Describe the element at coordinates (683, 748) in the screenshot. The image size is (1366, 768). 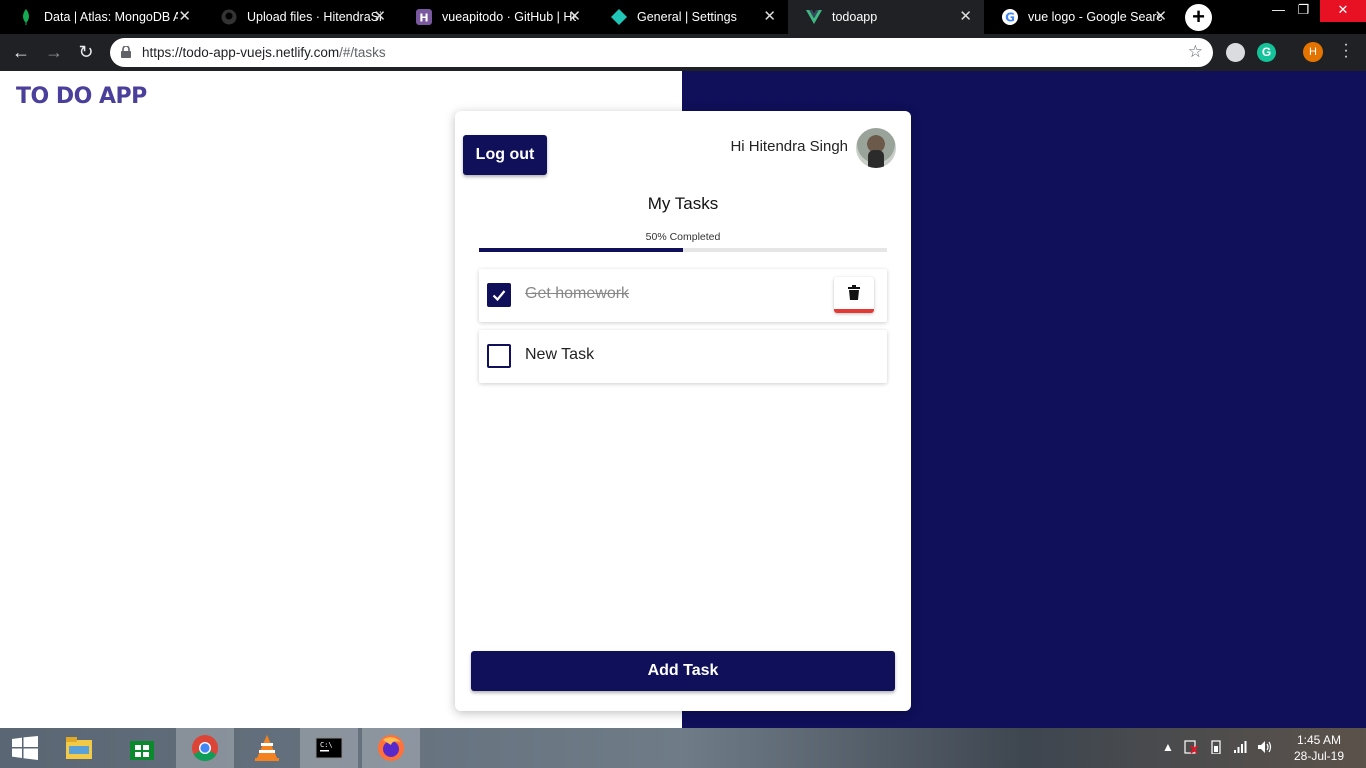
I see `windows-taskbar: C:\ ▲ 1:45 AM 28-Jul-19` at that location.